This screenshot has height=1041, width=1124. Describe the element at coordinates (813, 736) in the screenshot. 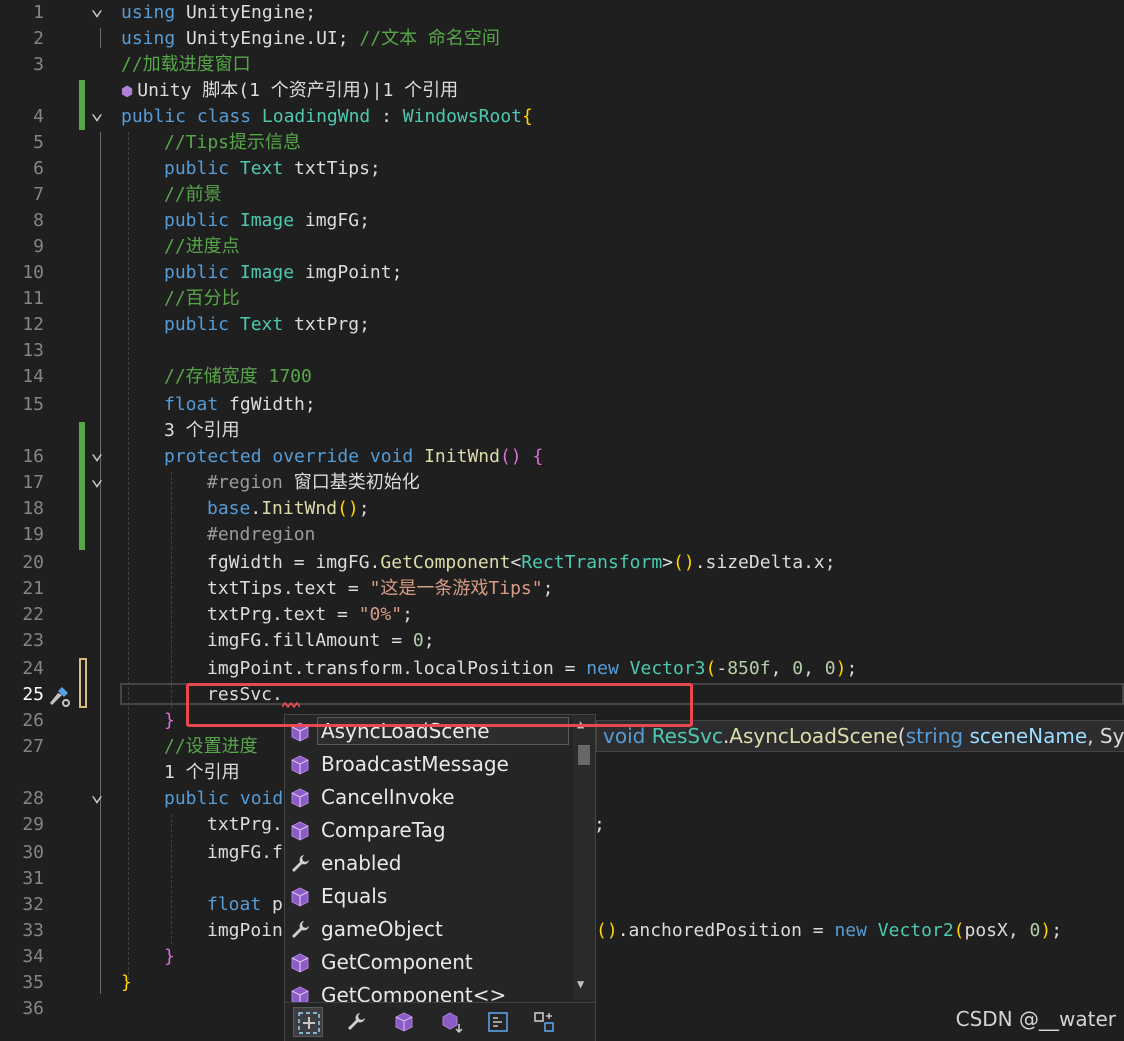

I see `tooltip-method: AsyncLoadScene` at that location.